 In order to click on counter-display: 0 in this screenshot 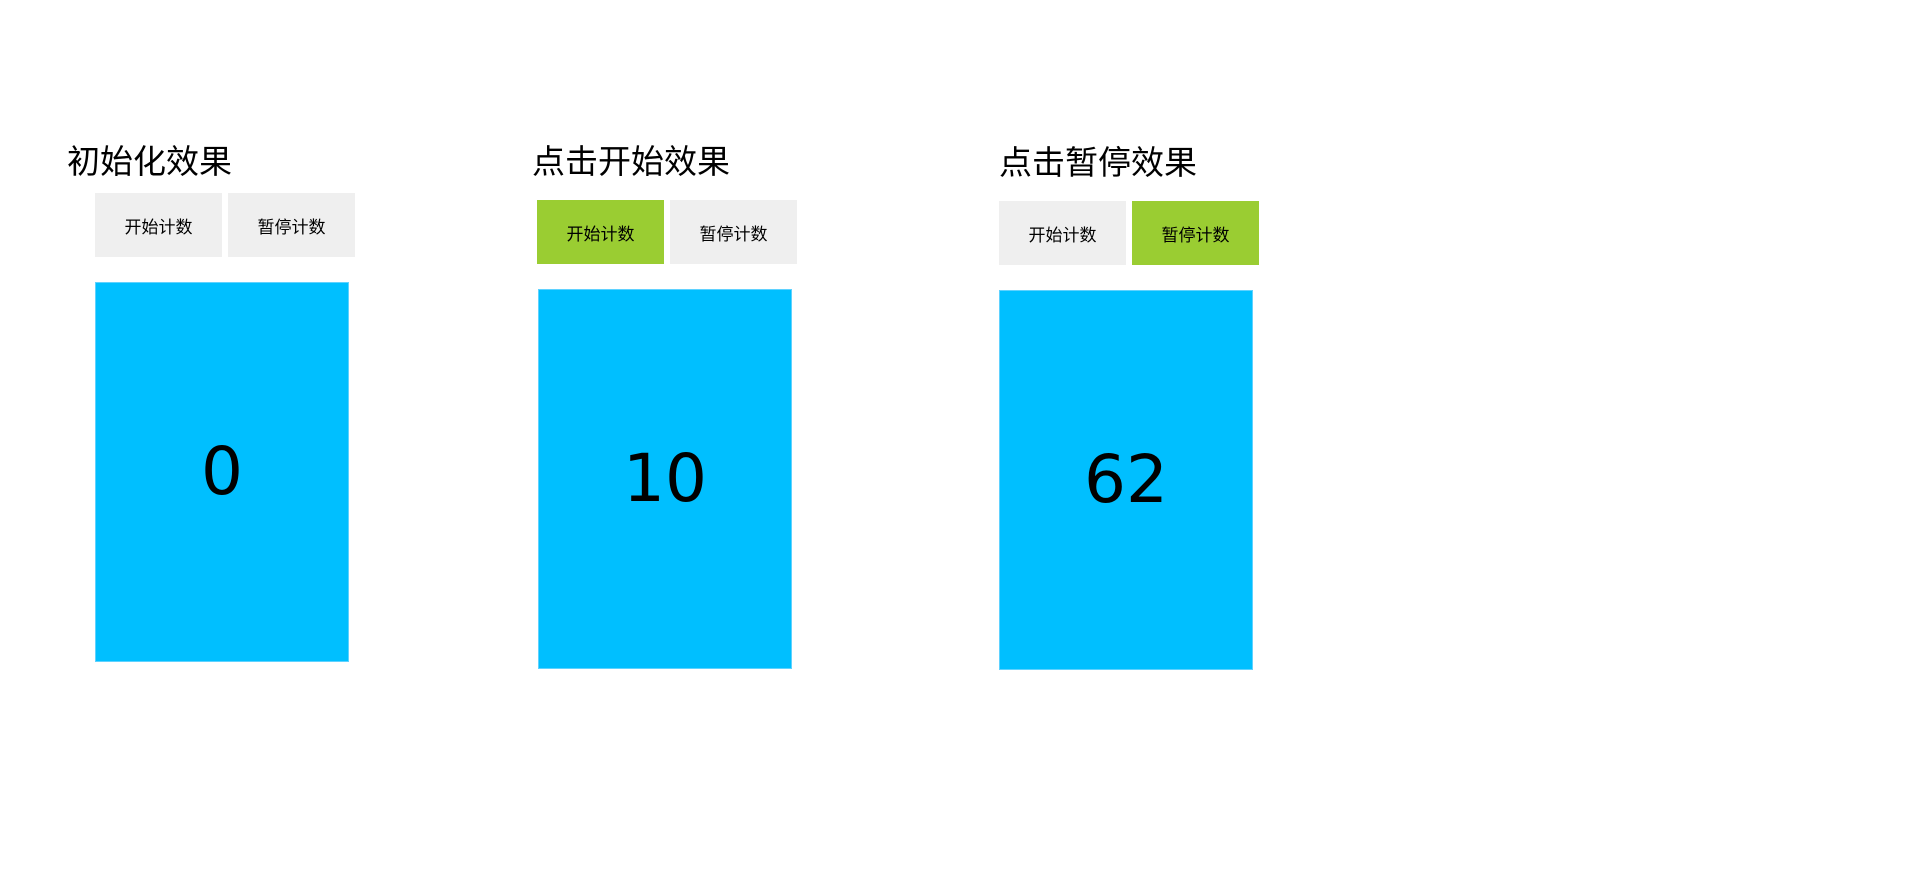, I will do `click(222, 472)`.